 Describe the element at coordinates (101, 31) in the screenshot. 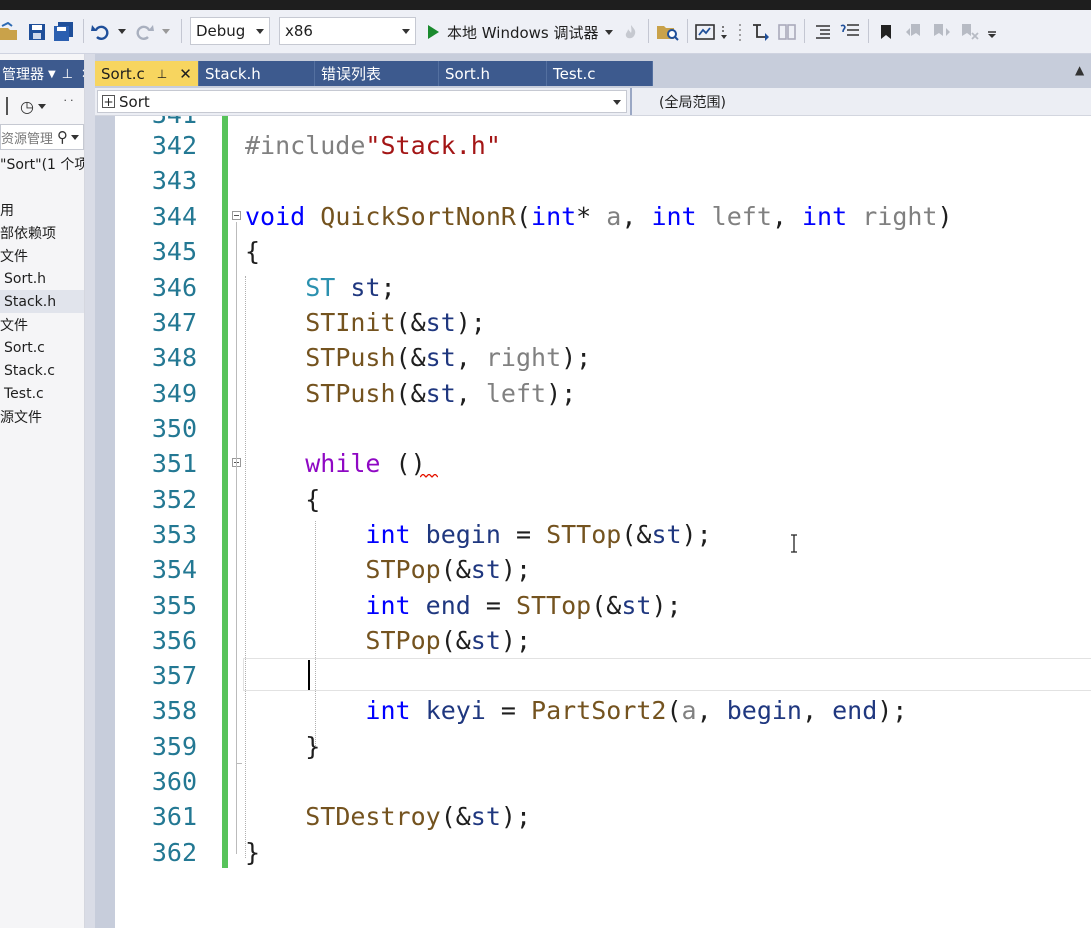

I see `undo-icon` at that location.